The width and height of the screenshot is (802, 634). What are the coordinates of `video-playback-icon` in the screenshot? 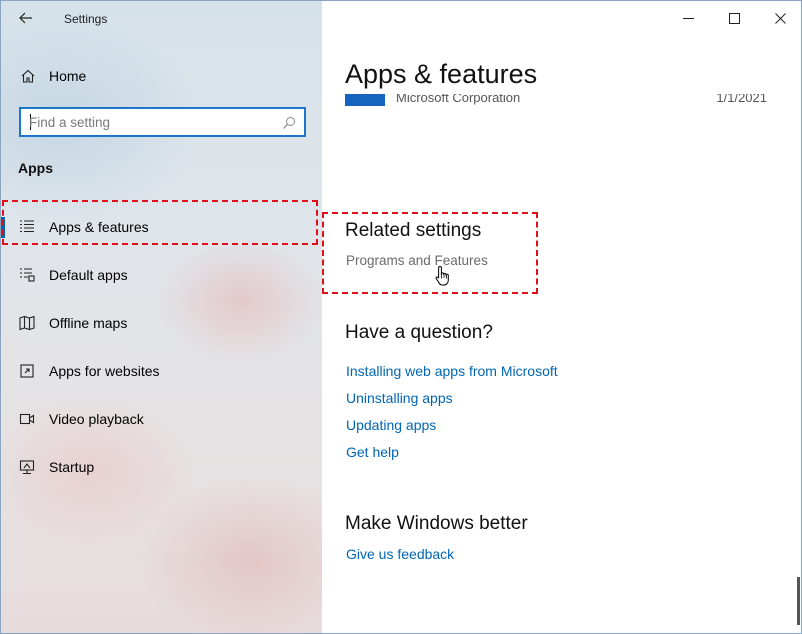 It's located at (27, 419).